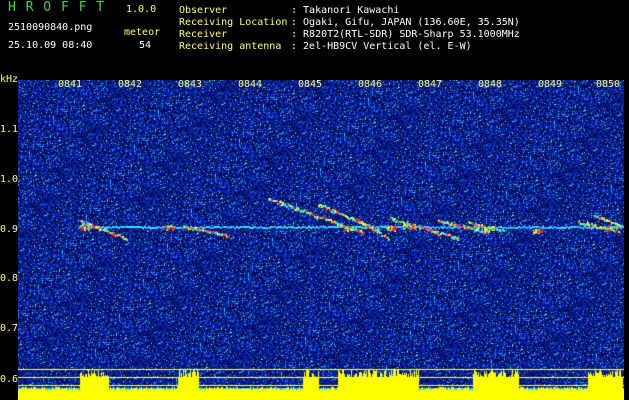 This screenshot has width=629, height=400. What do you see at coordinates (9, 79) in the screenshot?
I see `frequency-unit-label: kHz` at bounding box center [9, 79].